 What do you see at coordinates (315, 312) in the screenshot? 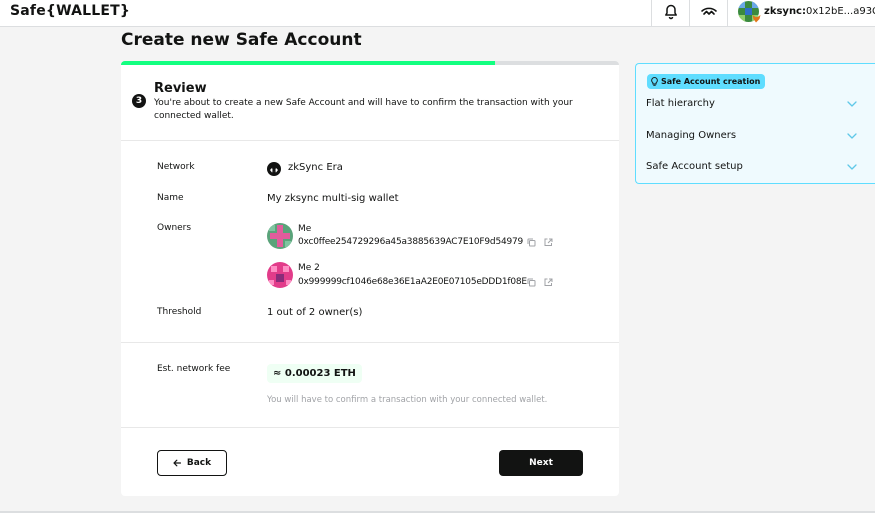
I see `threshold-value: 1 out of 2 owner(s)` at bounding box center [315, 312].